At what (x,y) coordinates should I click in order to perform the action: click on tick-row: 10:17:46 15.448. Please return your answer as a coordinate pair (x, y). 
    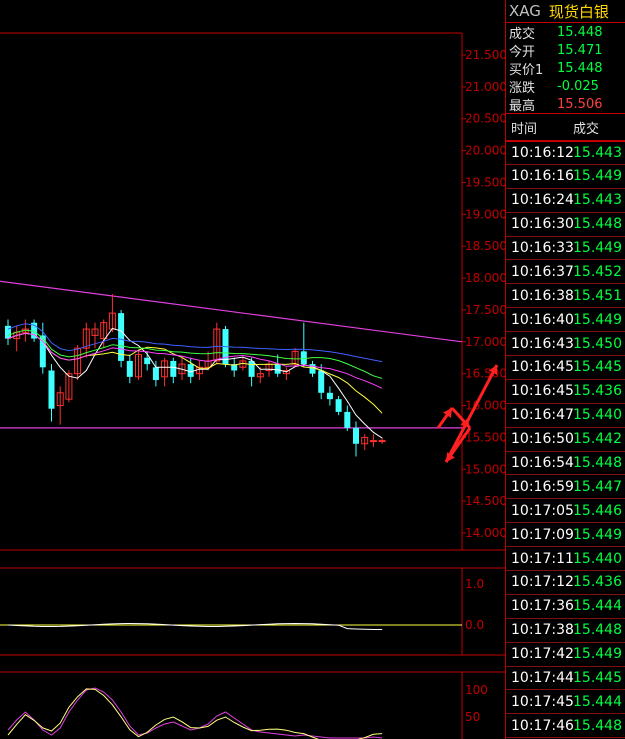
    Looking at the image, I should click on (565, 726).